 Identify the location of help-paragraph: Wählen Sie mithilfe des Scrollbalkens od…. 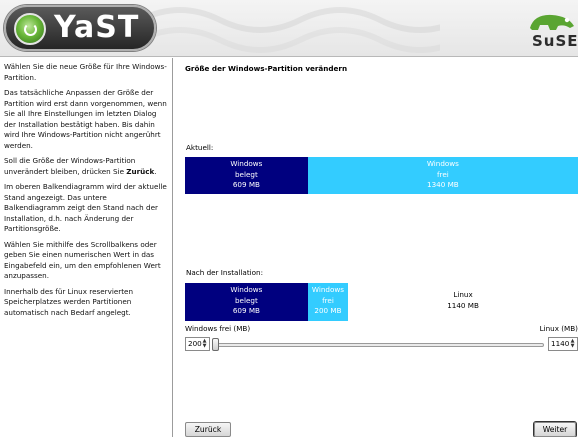
(82, 260).